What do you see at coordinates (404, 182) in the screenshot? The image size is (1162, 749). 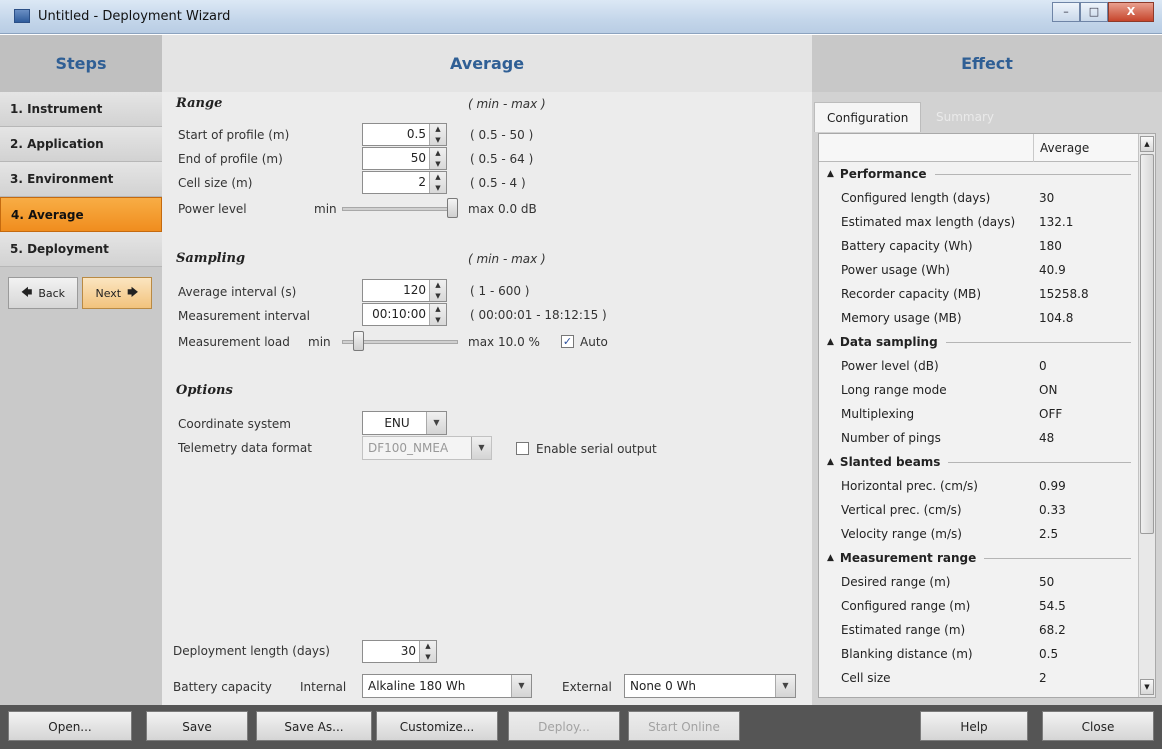 I see `cell-size-spinner: 2 ▲ ▼` at bounding box center [404, 182].